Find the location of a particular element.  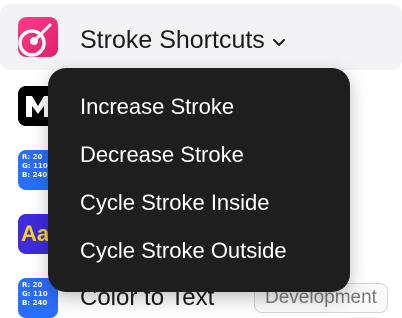

menu-item-increase-stroke: Increase Stroke is located at coordinates (157, 107).